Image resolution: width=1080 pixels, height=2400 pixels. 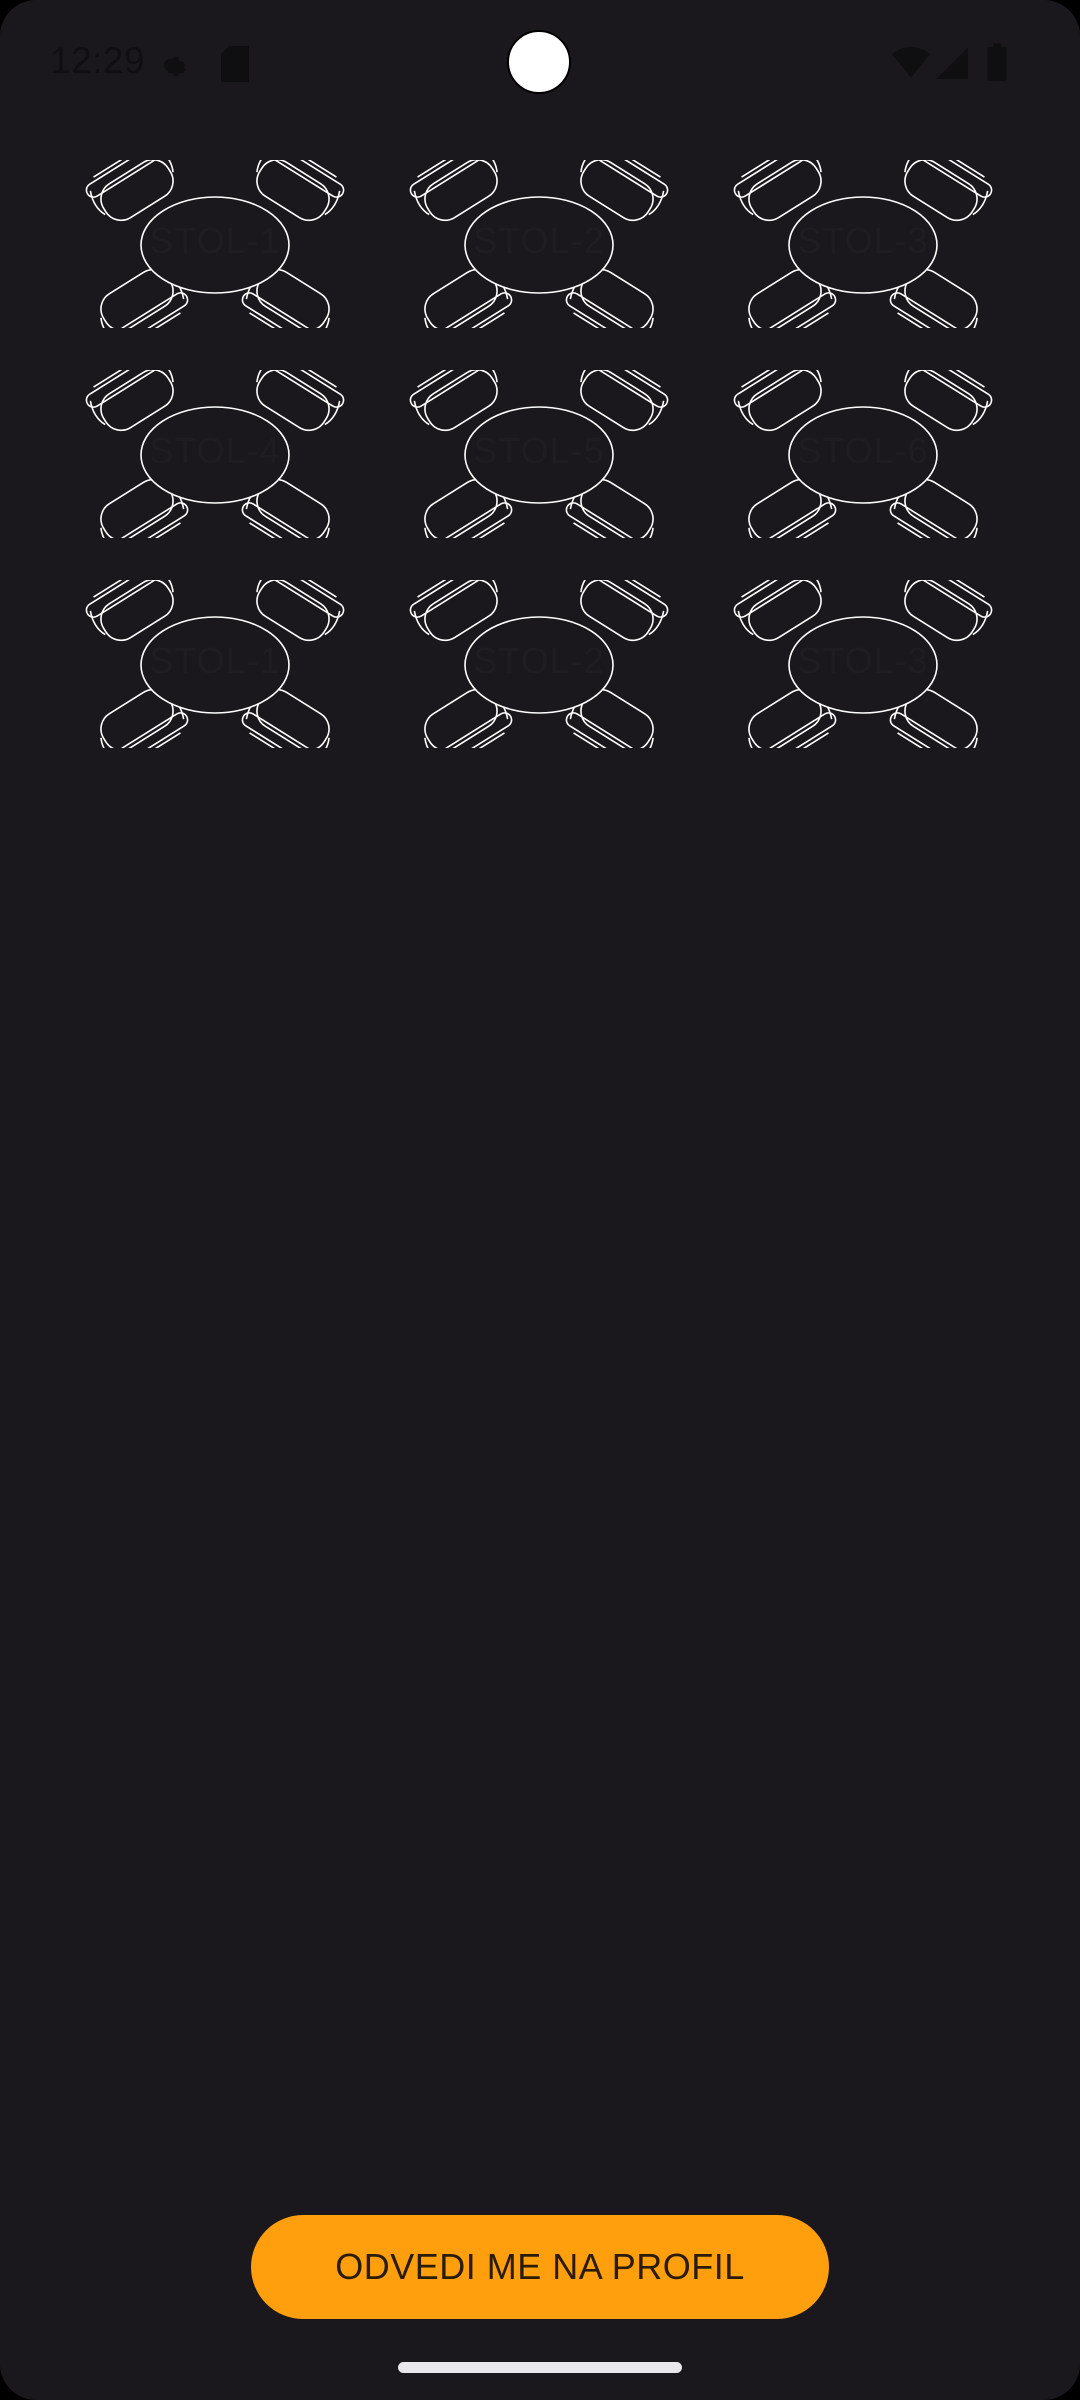 I want to click on status-time: 12:29, so click(x=98, y=60).